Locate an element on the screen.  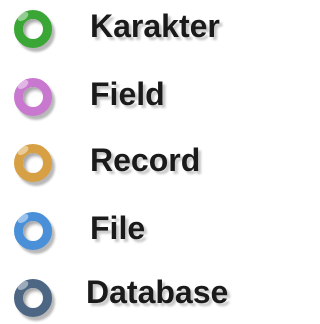
legend-label: File is located at coordinates (118, 228).